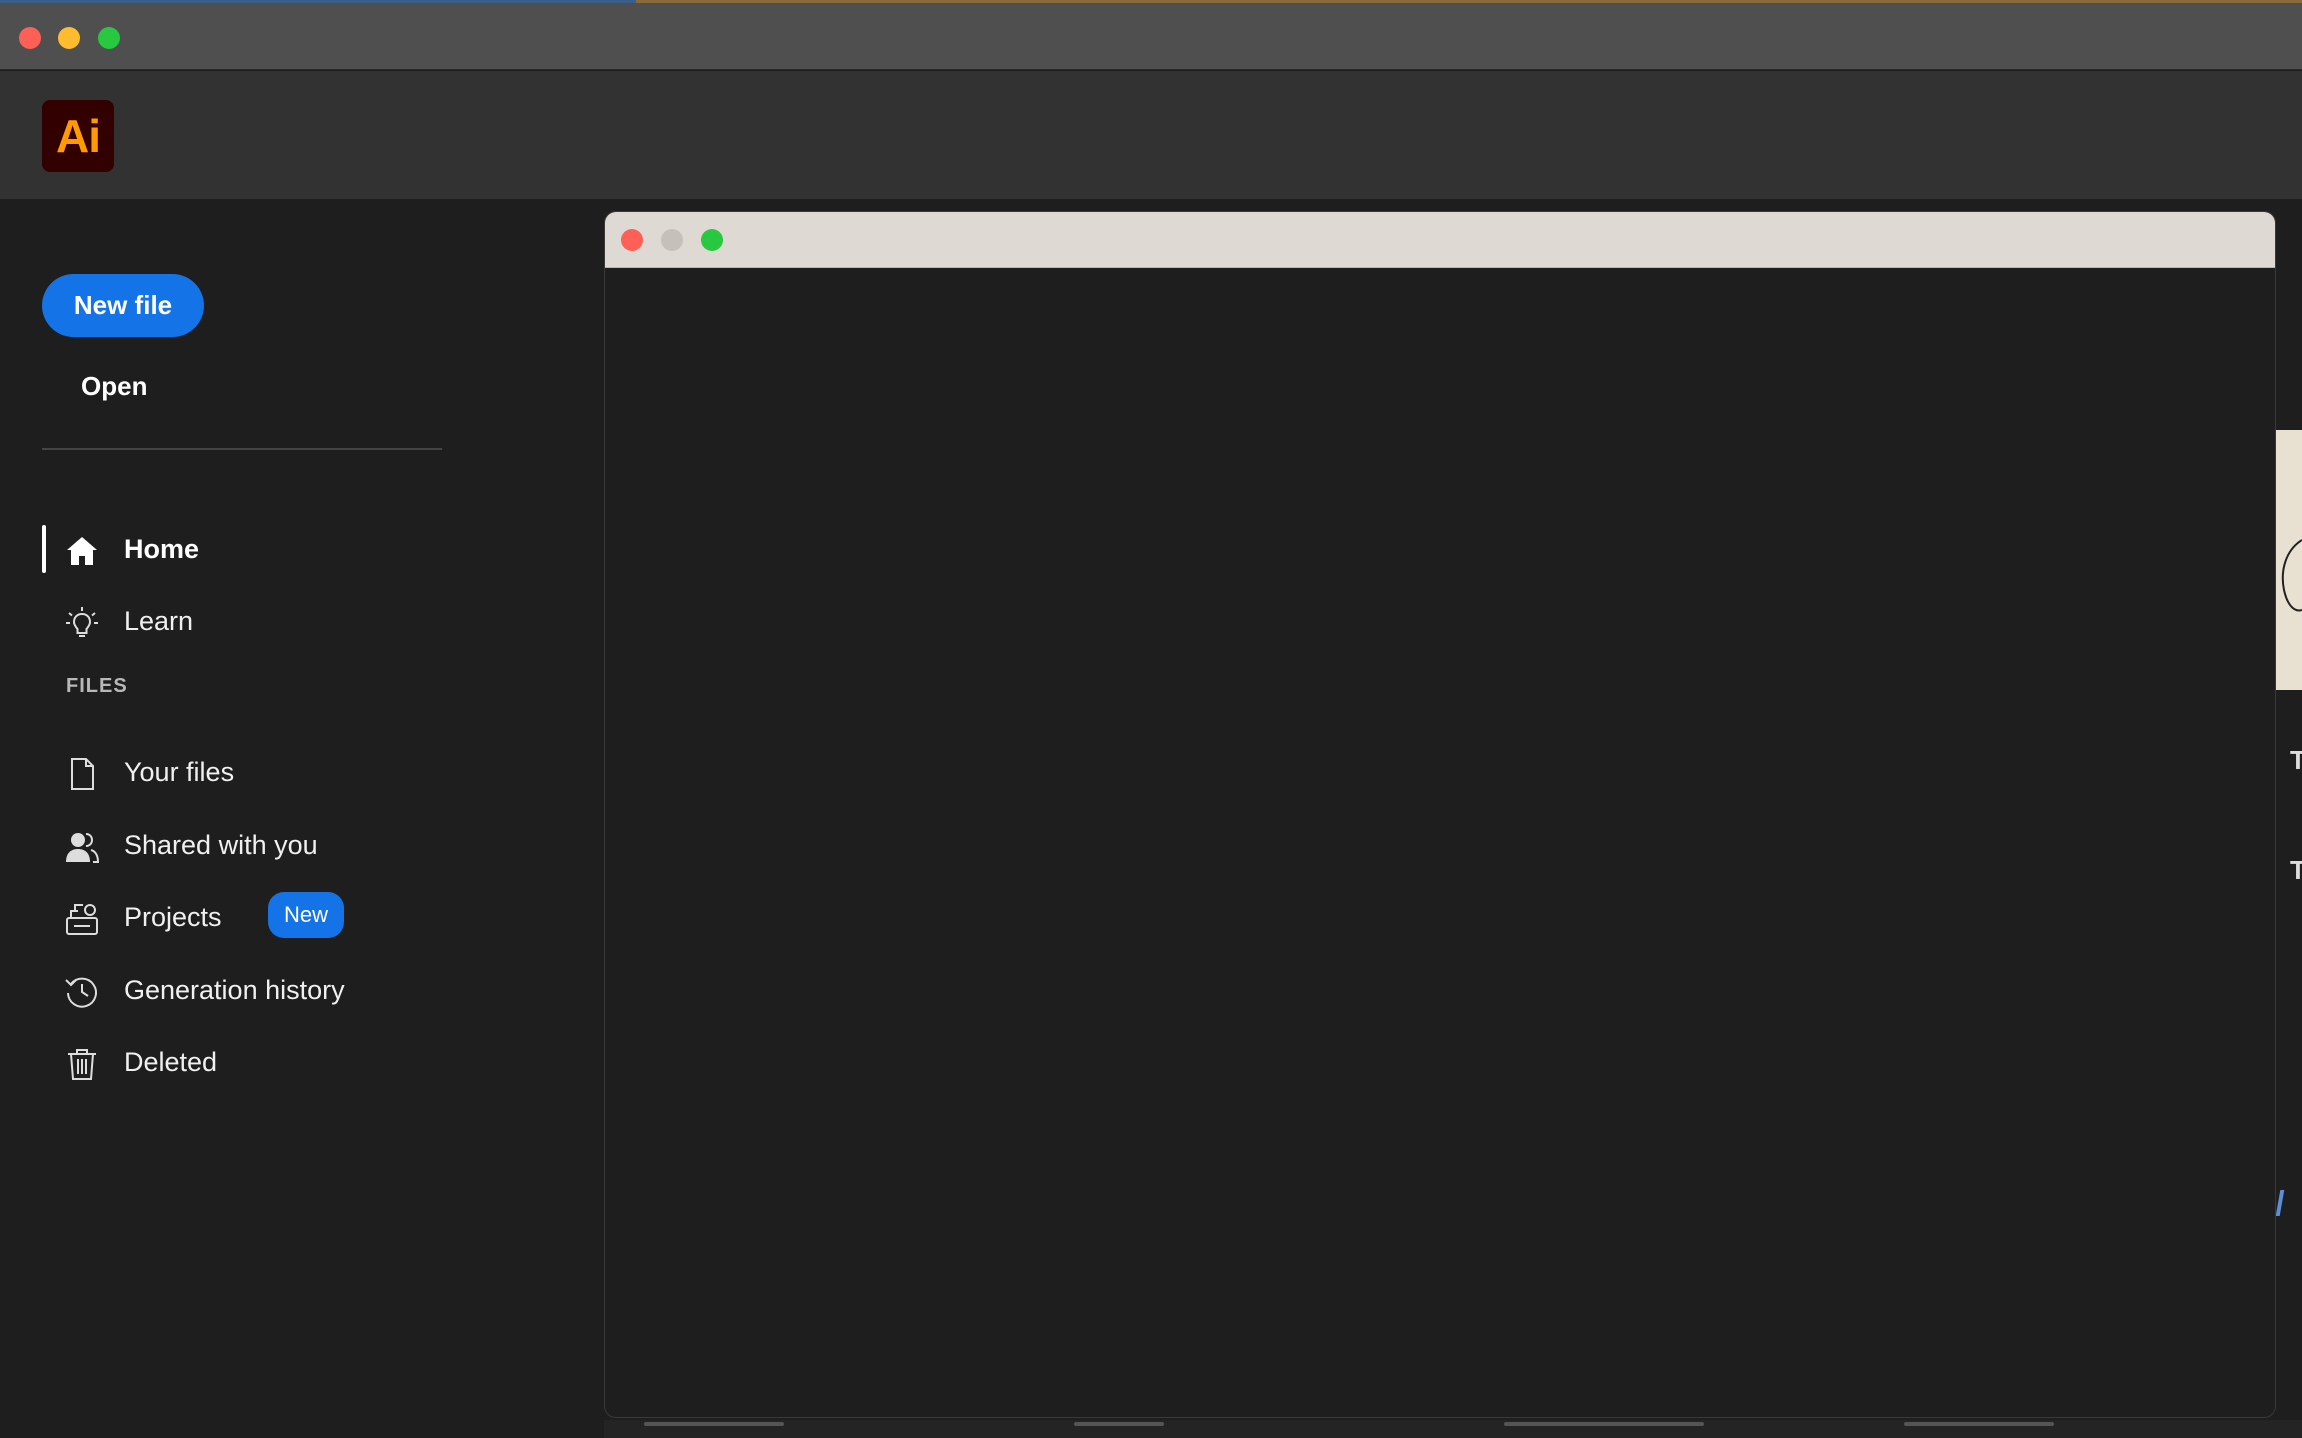 This screenshot has height=1438, width=2302. Describe the element at coordinates (173, 916) in the screenshot. I see `sidebar-item-label: Projects` at that location.